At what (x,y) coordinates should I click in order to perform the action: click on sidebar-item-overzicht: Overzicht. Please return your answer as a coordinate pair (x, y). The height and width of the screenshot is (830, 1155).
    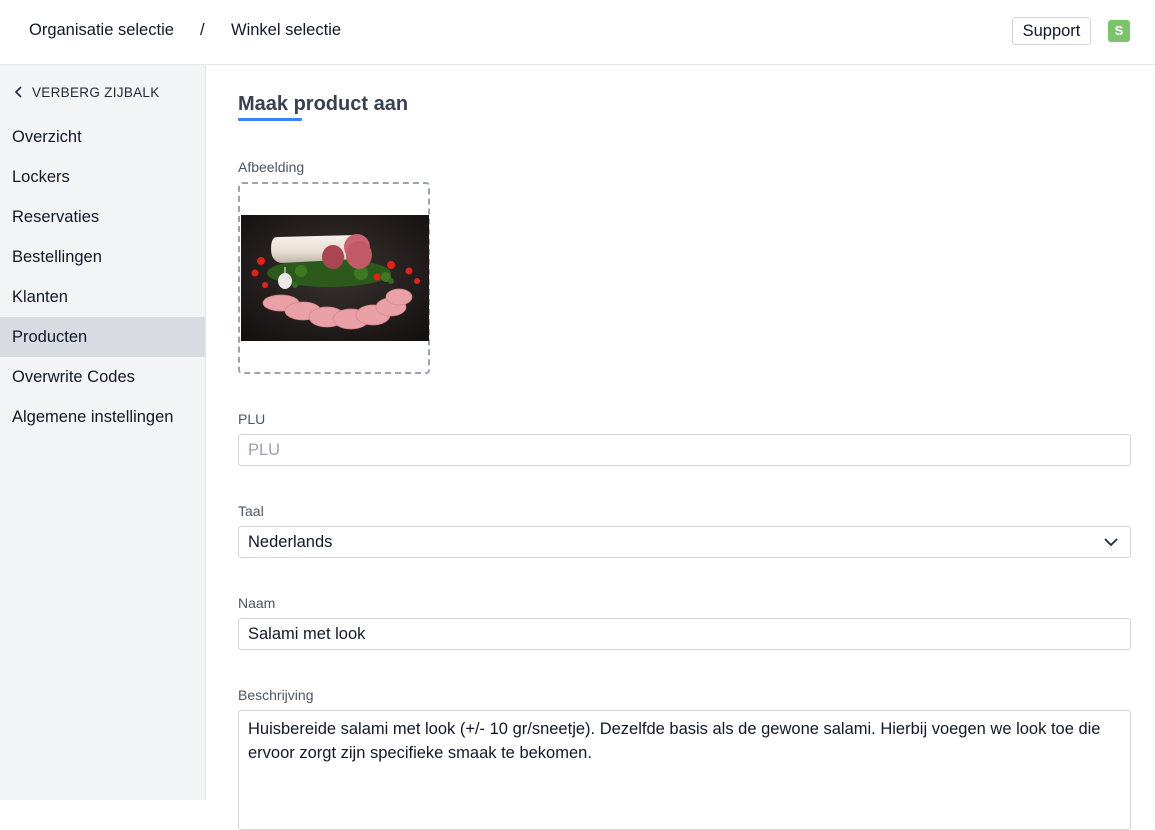
    Looking at the image, I should click on (102, 137).